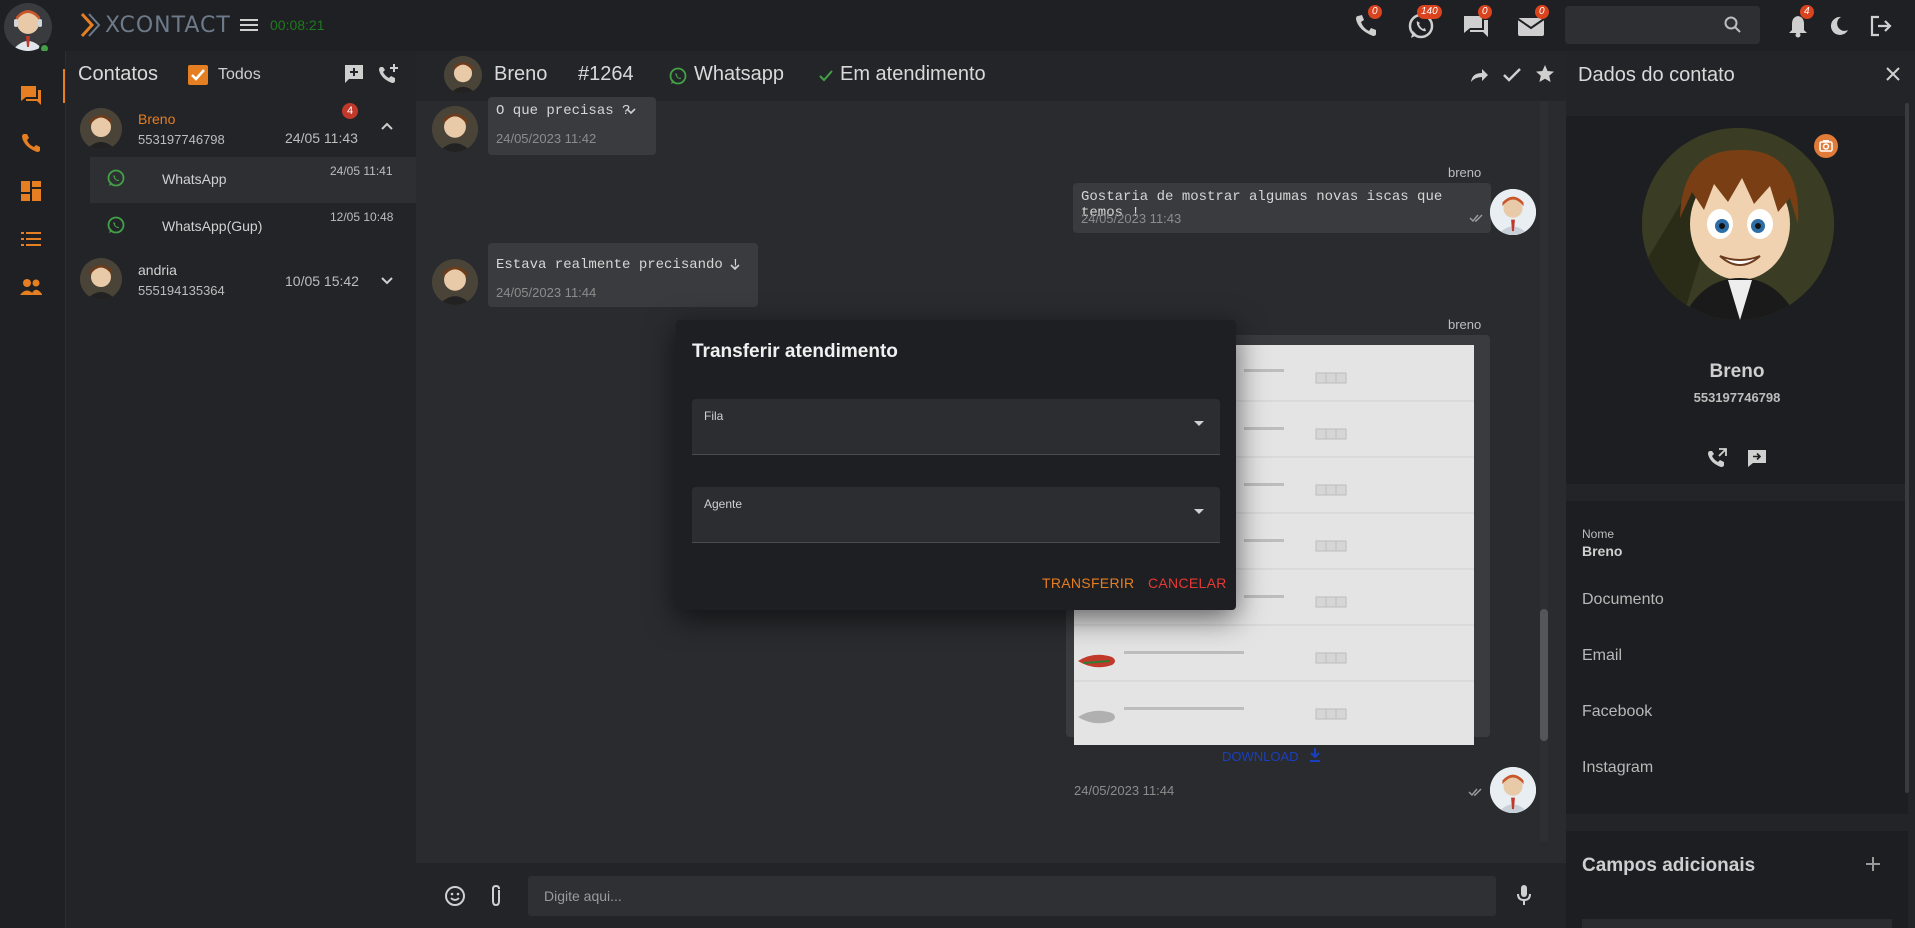 The width and height of the screenshot is (1915, 928). Describe the element at coordinates (1839, 26) in the screenshot. I see `dark-mode-toggle-icon` at that location.